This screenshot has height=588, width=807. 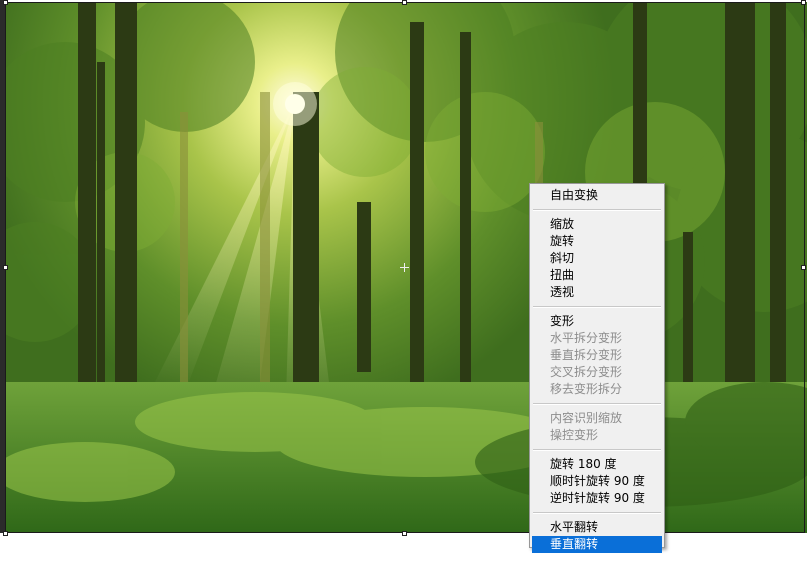 What do you see at coordinates (597, 241) in the screenshot?
I see `menu-item-rotate: 旋转` at bounding box center [597, 241].